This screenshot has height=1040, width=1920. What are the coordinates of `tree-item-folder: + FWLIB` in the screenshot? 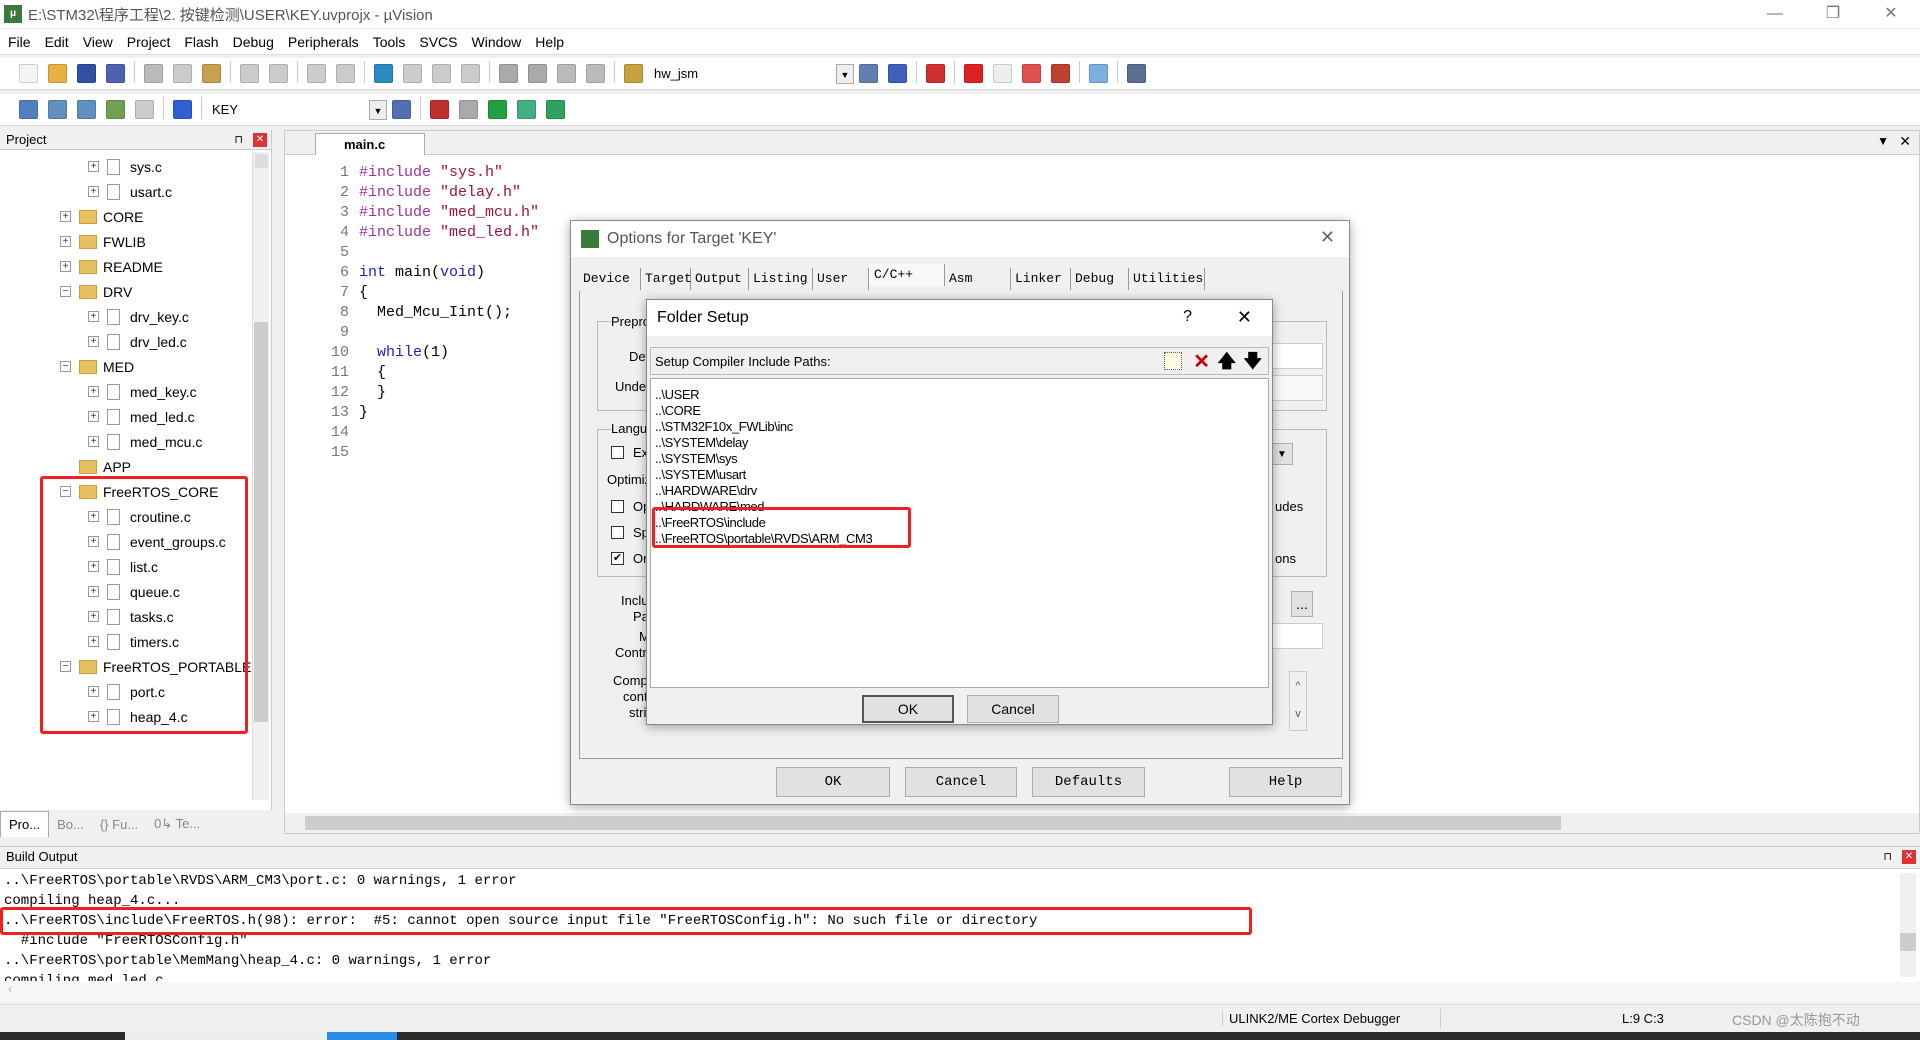 It's located at (103, 241).